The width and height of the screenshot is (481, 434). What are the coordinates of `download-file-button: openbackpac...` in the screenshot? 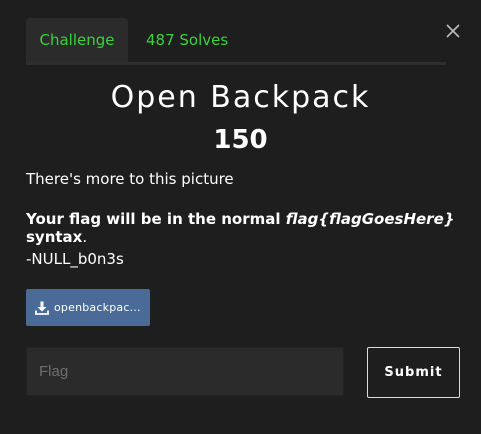 It's located at (88, 307).